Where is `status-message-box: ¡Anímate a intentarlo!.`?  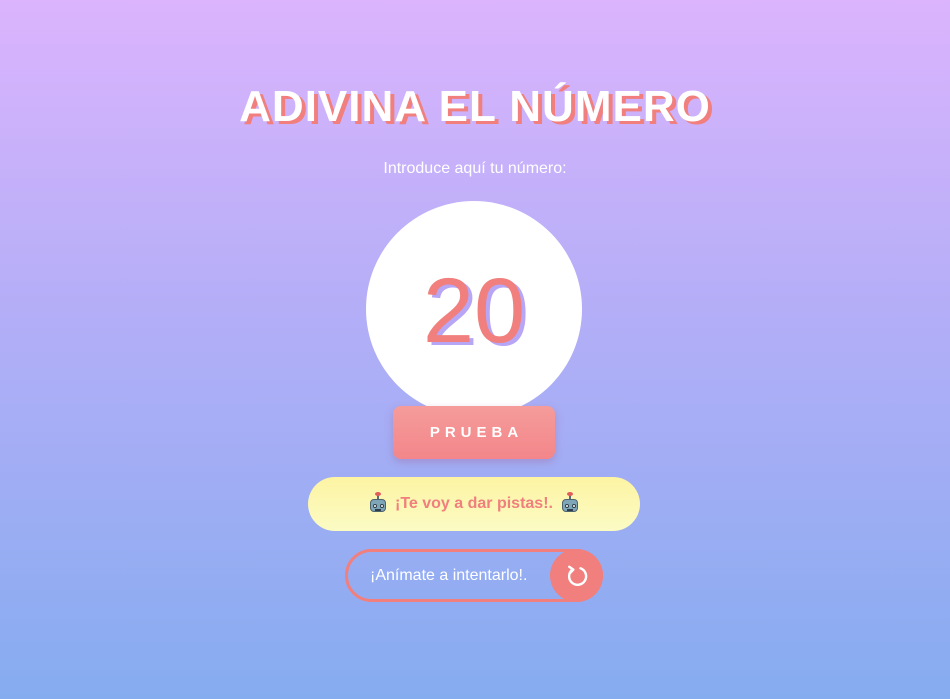
status-message-box: ¡Anímate a intentarlo!. is located at coordinates (474, 575).